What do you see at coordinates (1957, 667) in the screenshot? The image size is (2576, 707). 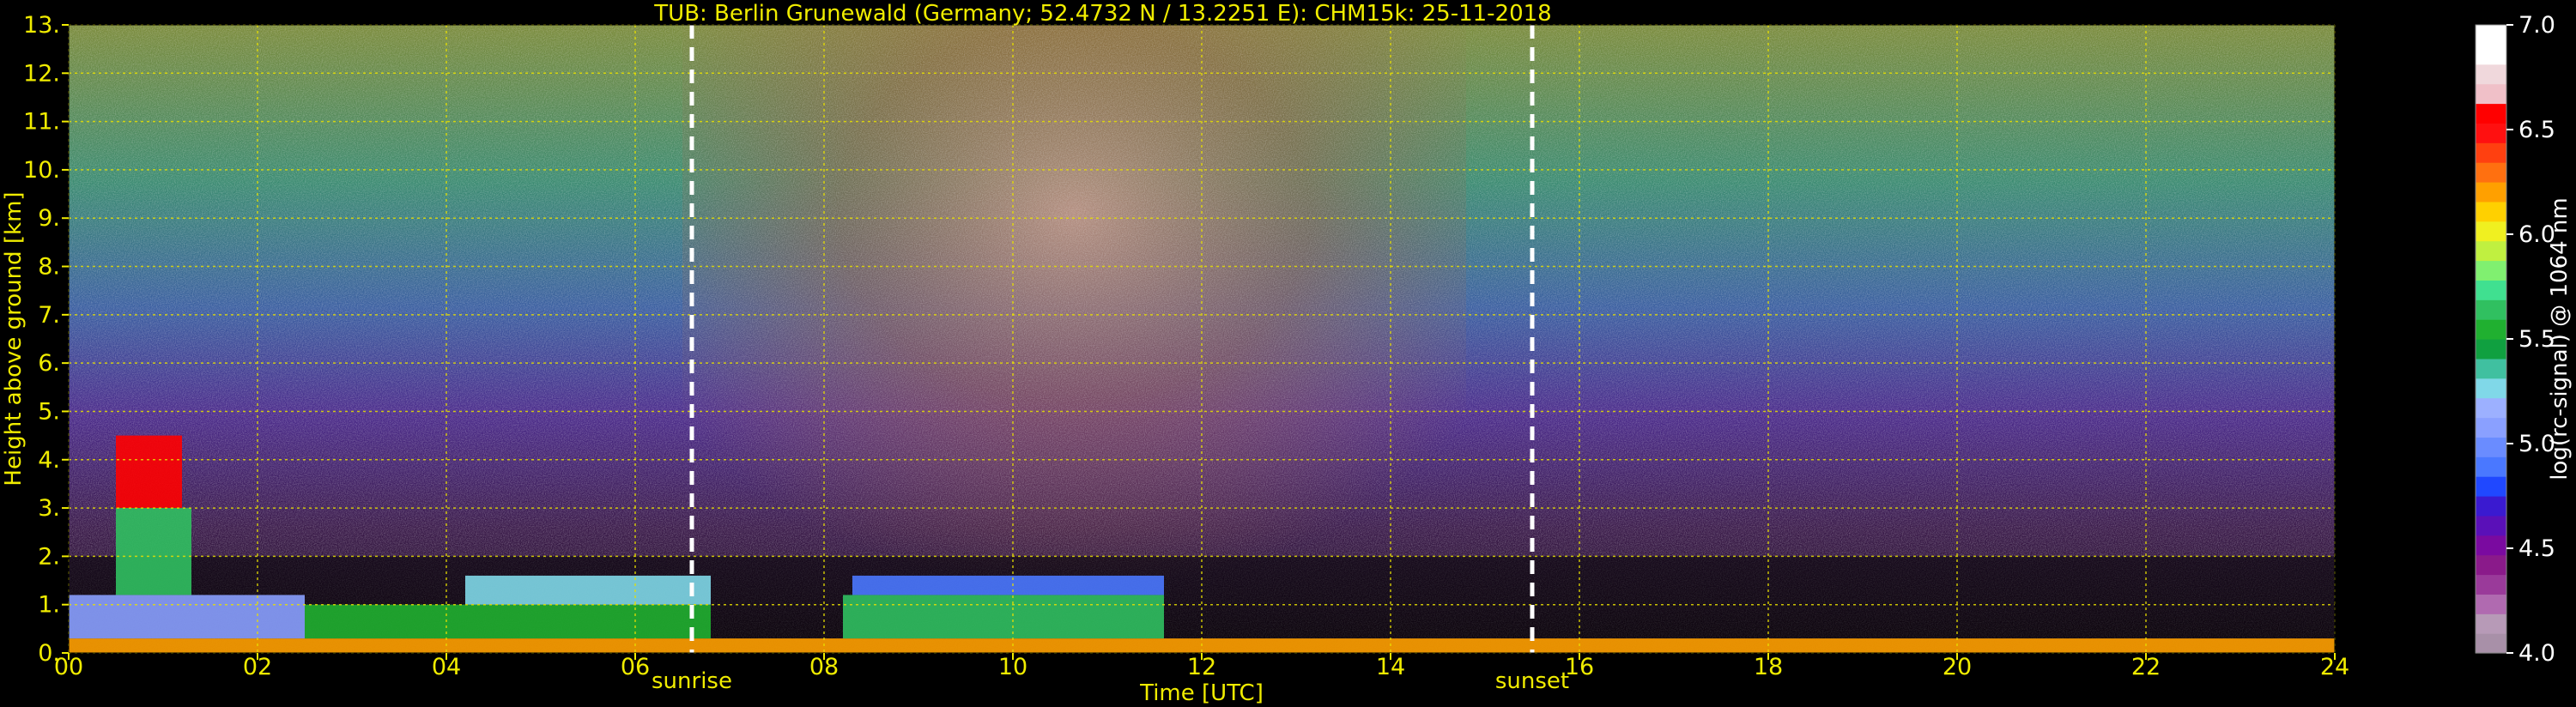 I see `x-tick-label: 20` at bounding box center [1957, 667].